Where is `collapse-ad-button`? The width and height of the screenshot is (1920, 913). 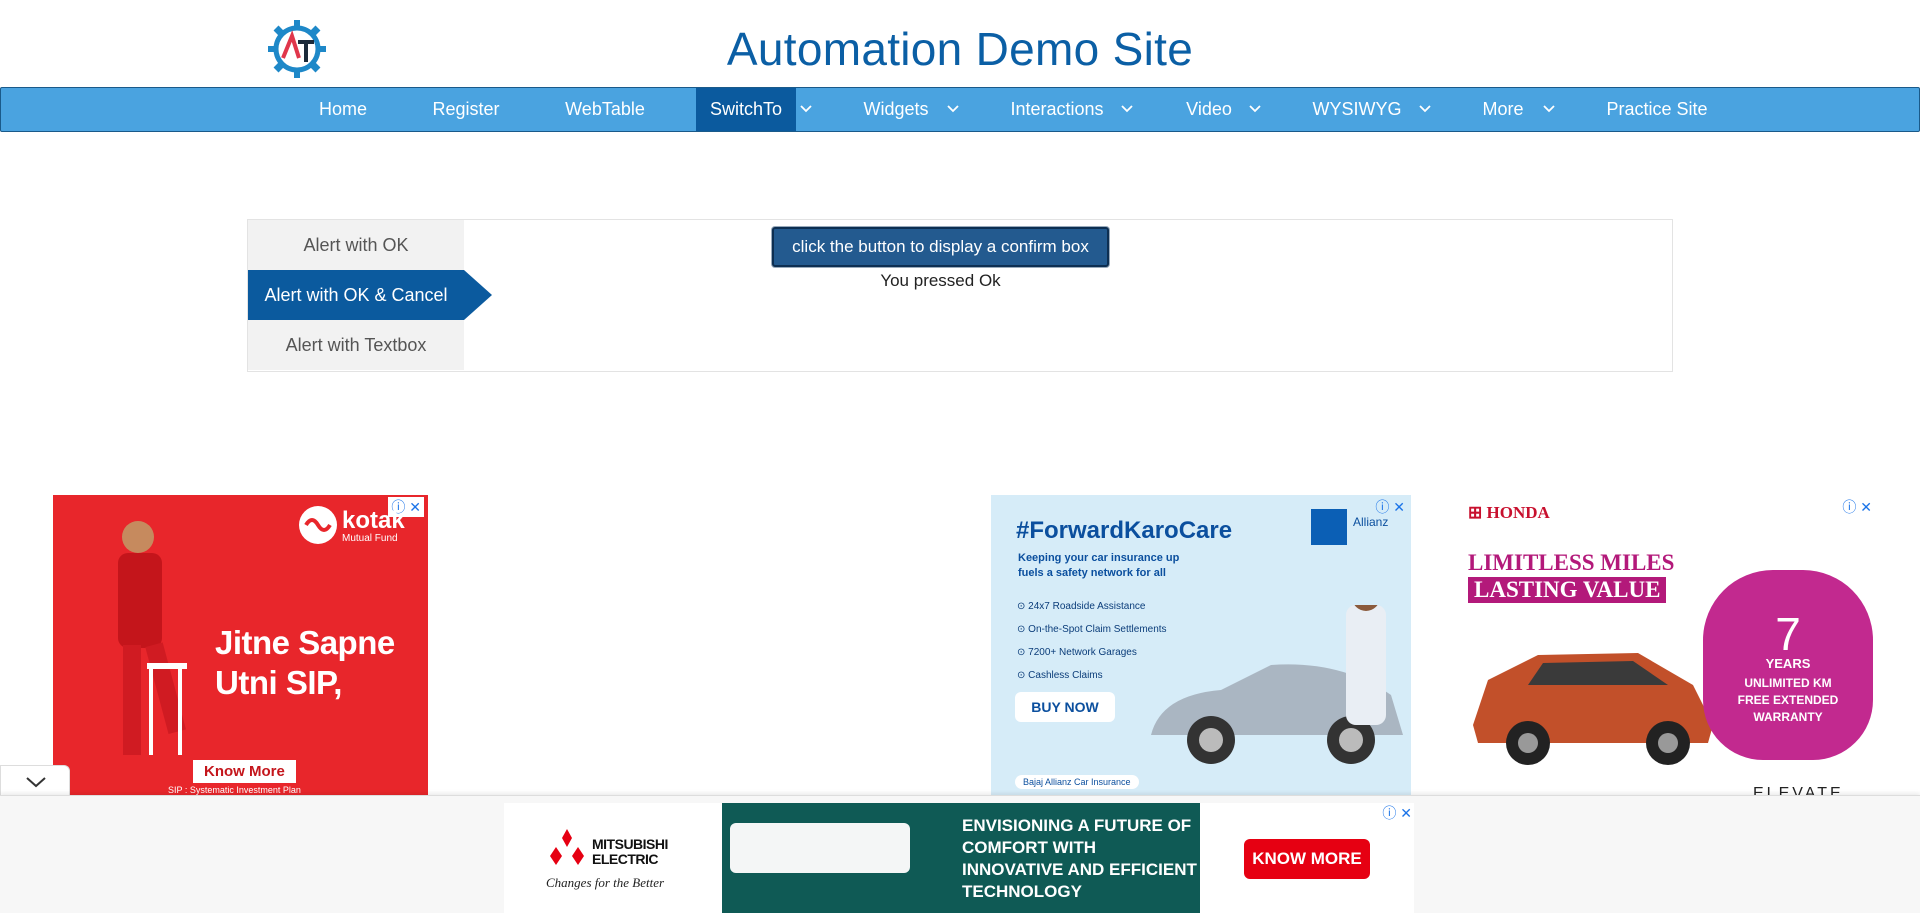
collapse-ad-button is located at coordinates (35, 781).